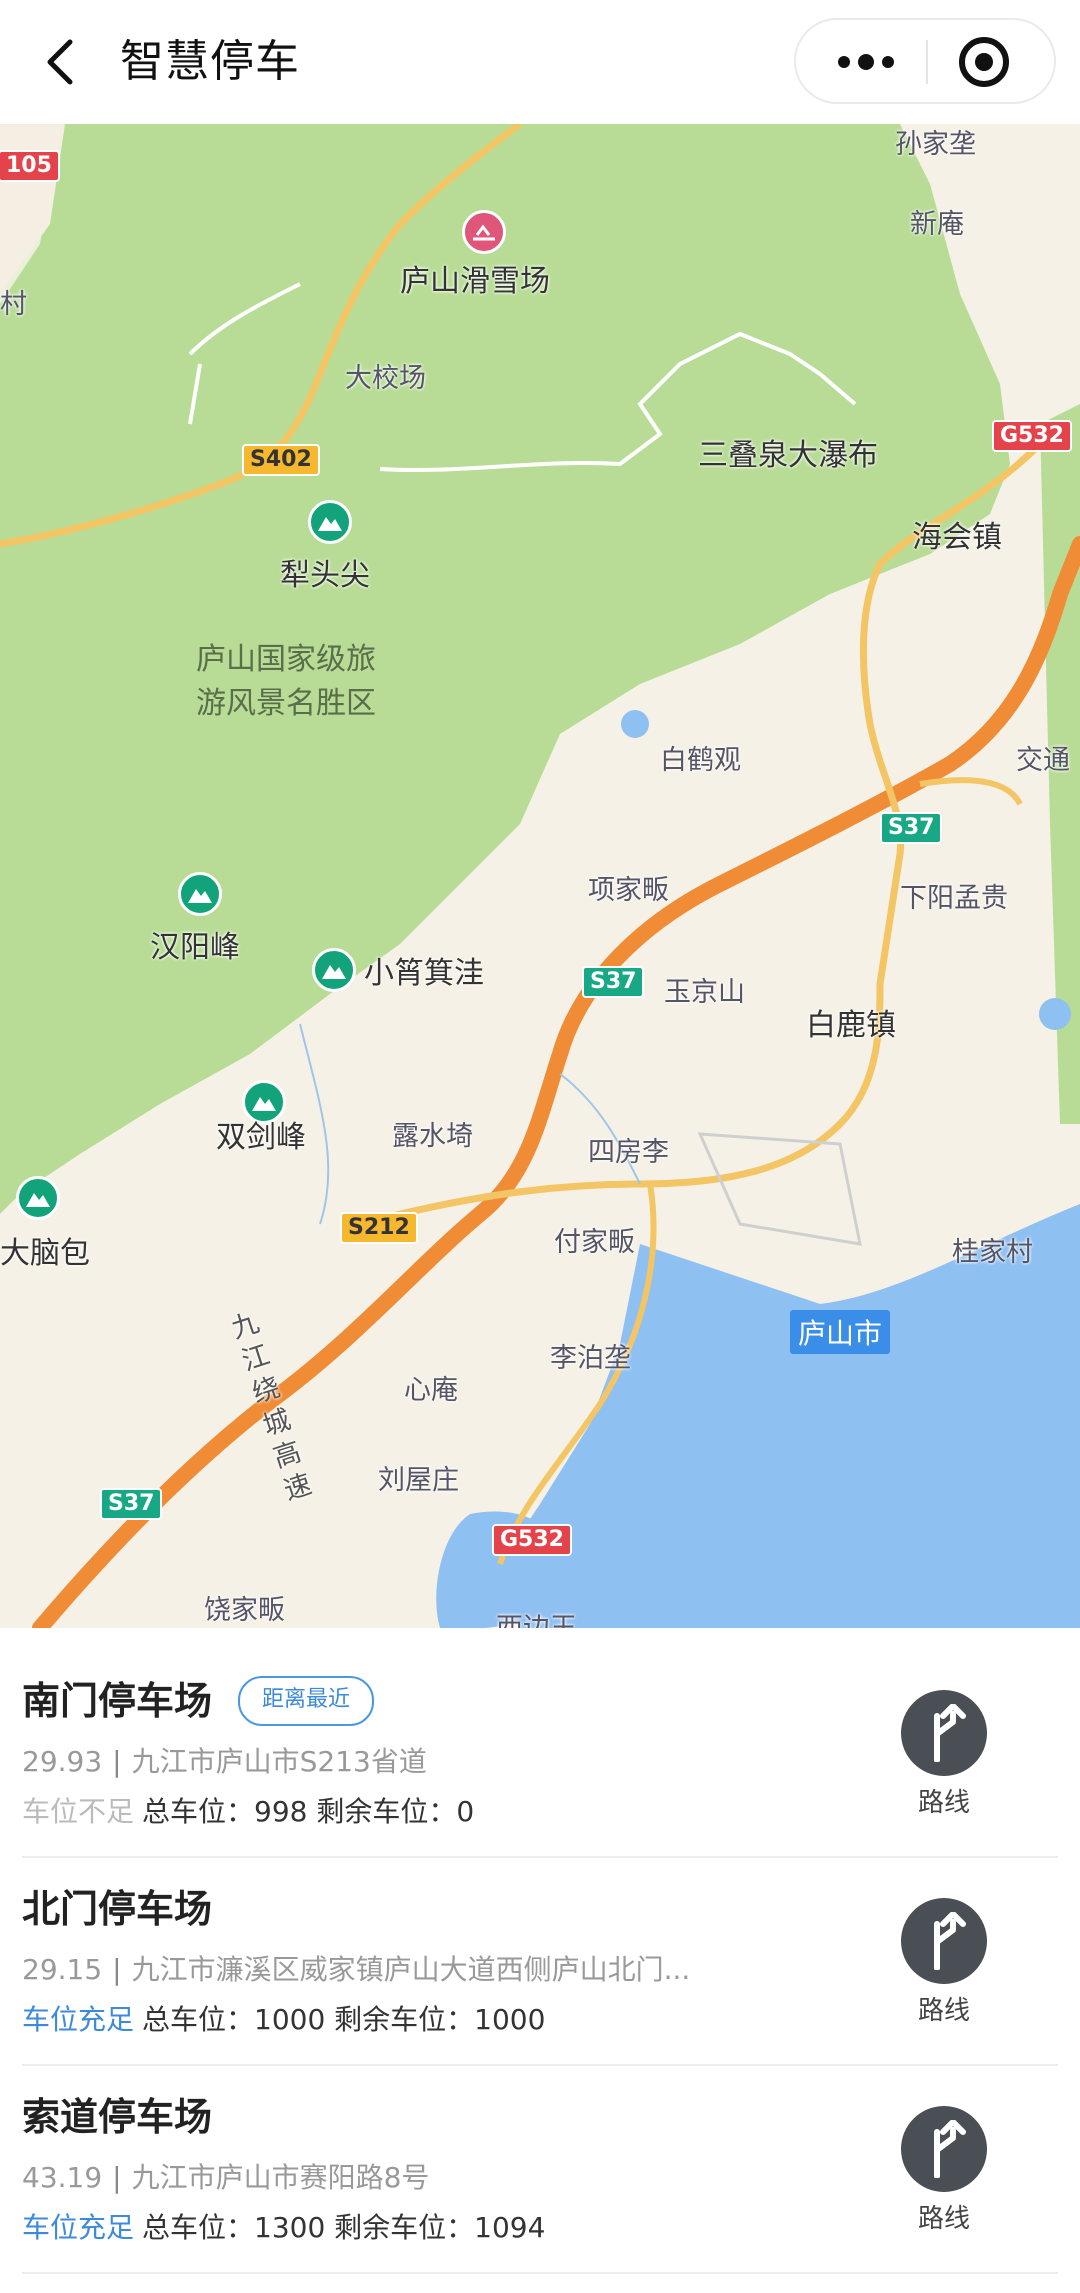  What do you see at coordinates (280, 2177) in the screenshot?
I see `parking-address: 九江市庐山市赛阳路8号` at bounding box center [280, 2177].